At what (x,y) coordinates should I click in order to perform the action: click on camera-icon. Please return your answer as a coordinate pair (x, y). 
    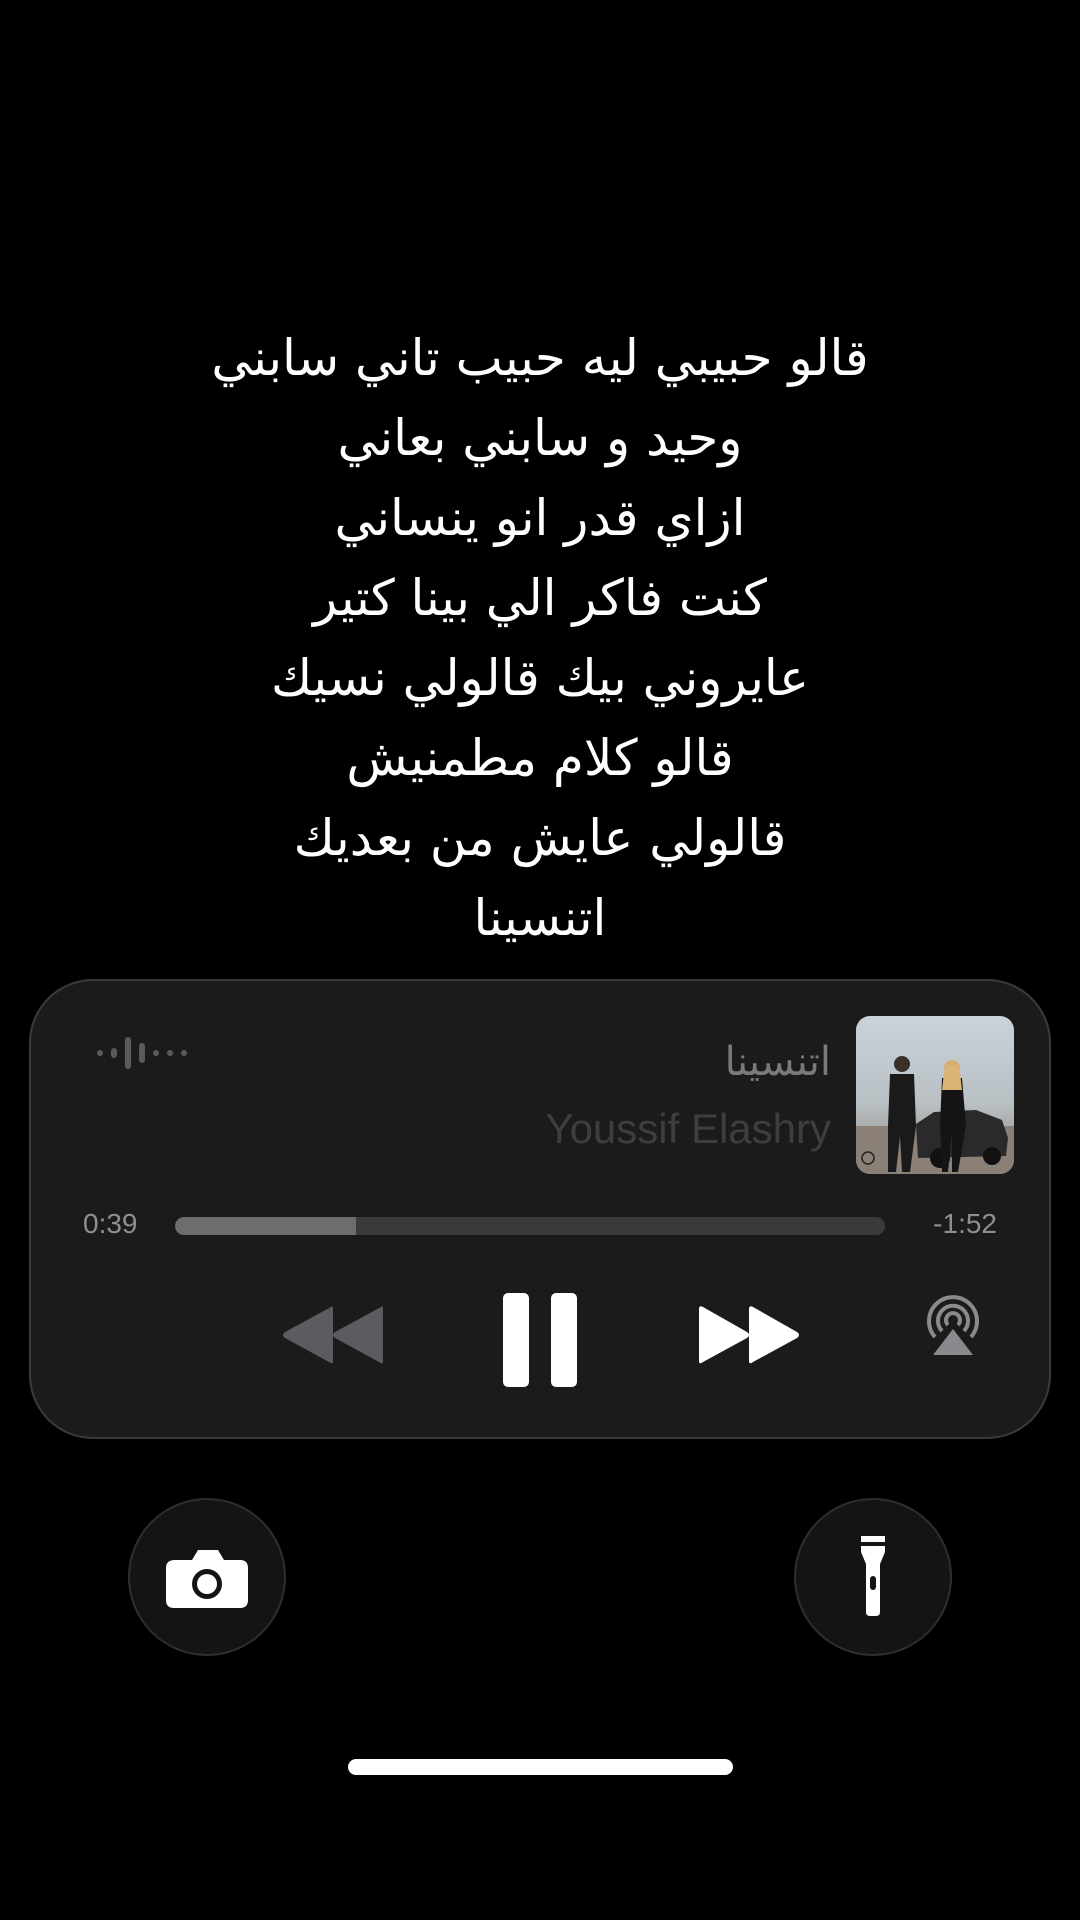
    Looking at the image, I should click on (207, 1579).